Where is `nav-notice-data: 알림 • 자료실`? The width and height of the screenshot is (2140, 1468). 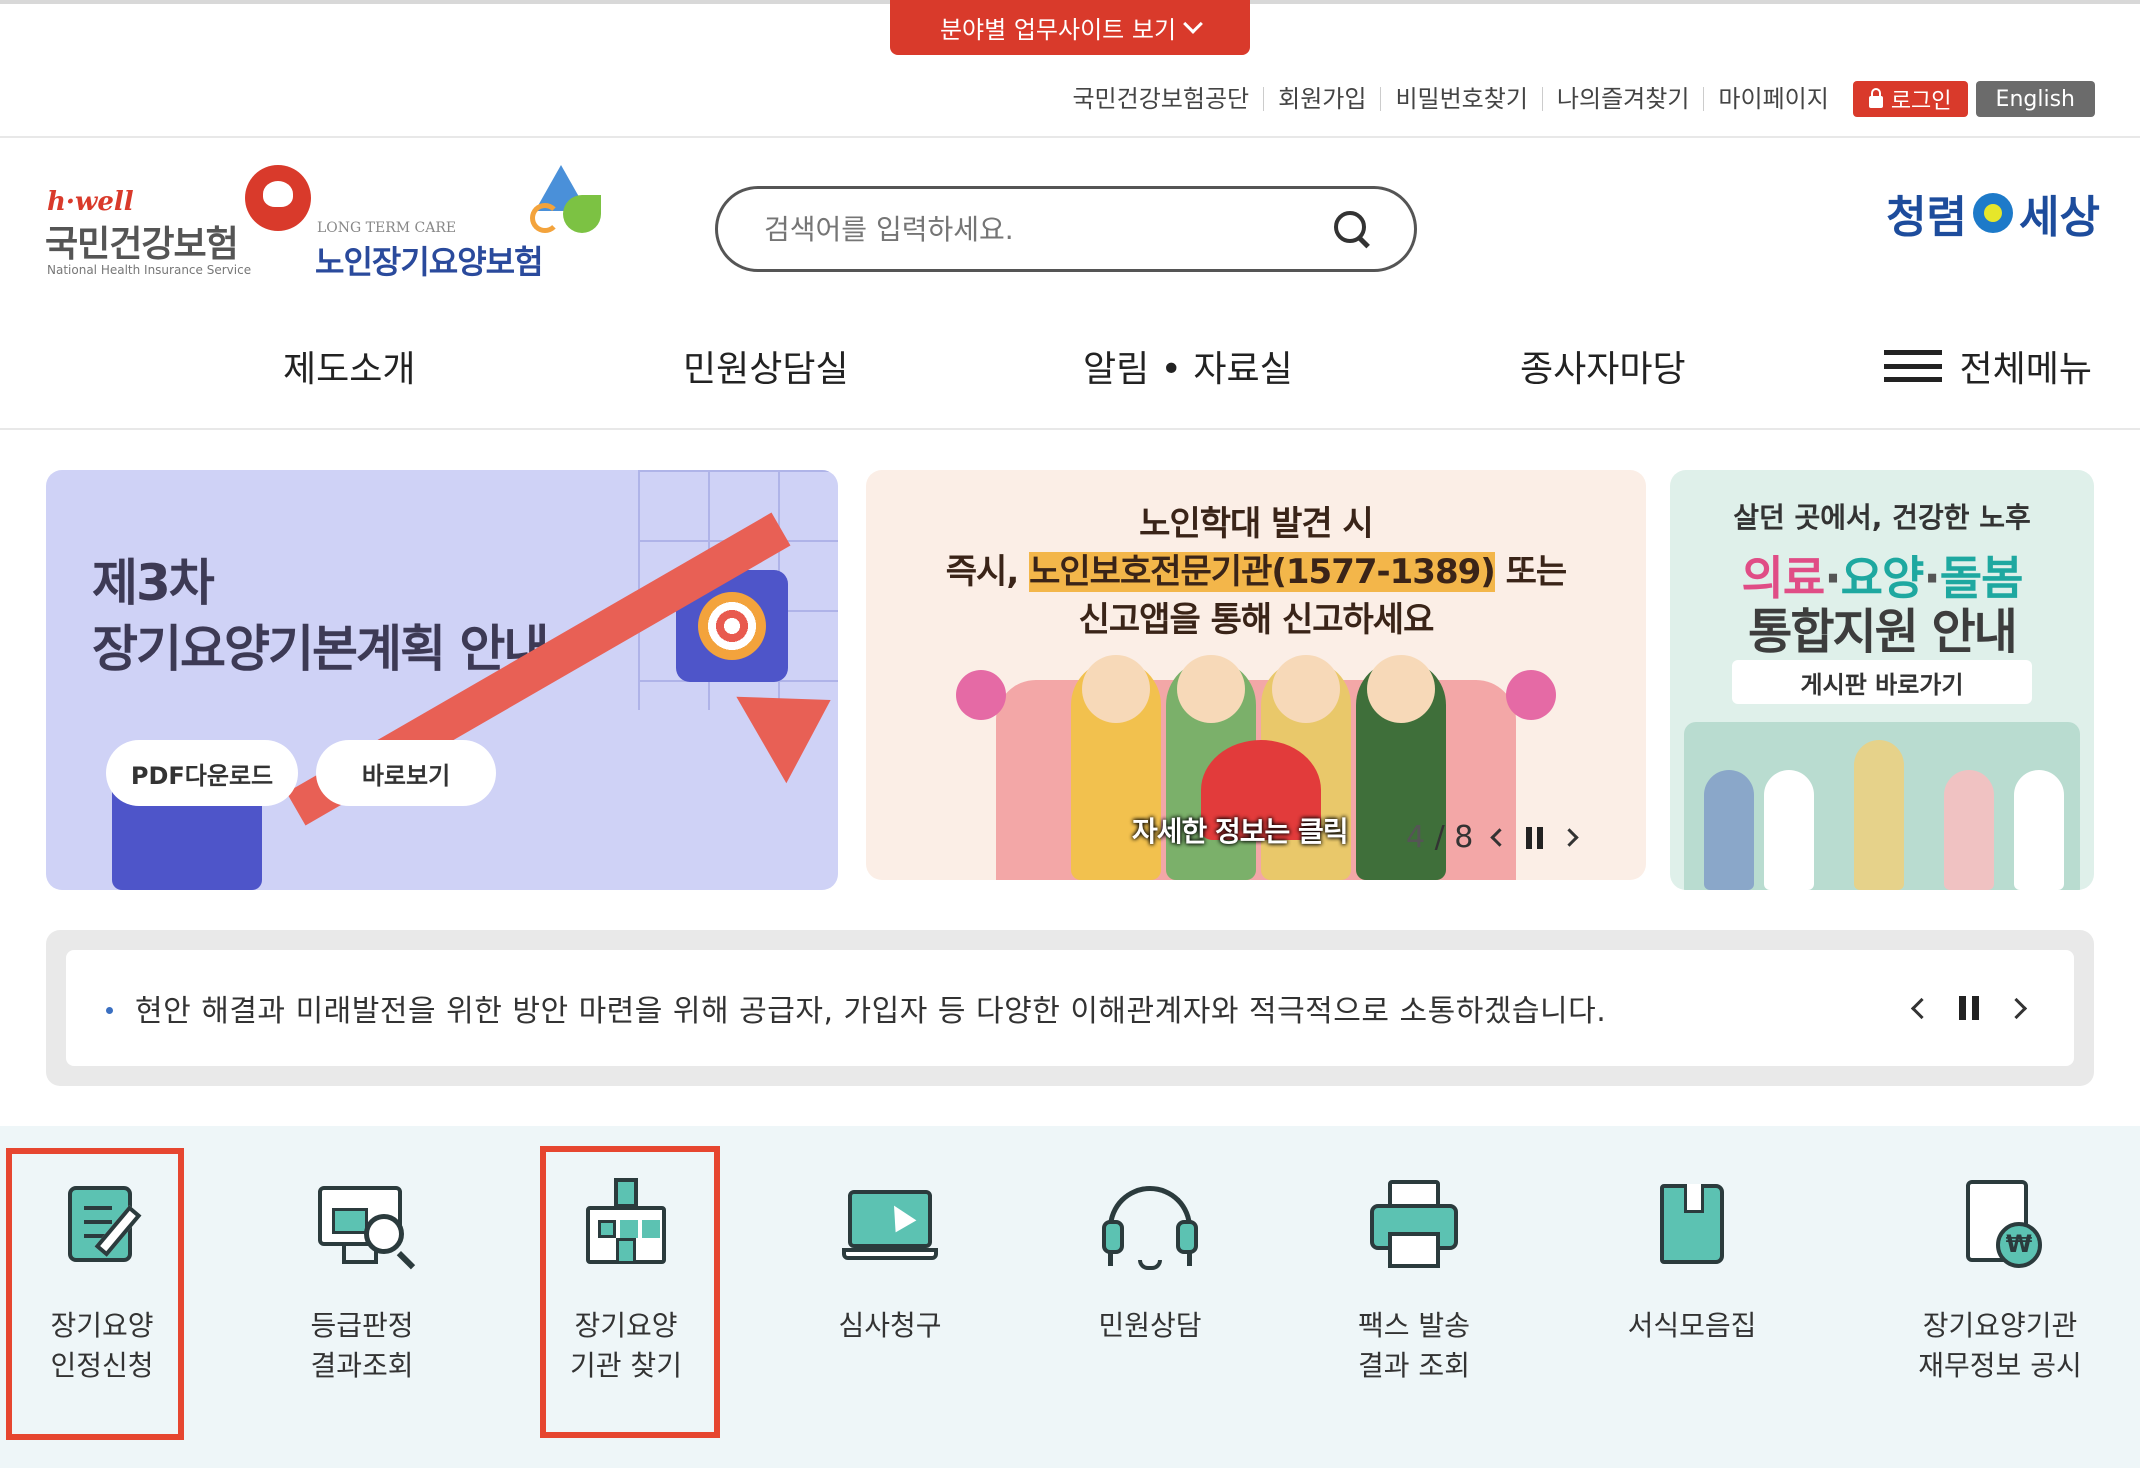
nav-notice-data: 알림 • 자료실 is located at coordinates (1188, 366).